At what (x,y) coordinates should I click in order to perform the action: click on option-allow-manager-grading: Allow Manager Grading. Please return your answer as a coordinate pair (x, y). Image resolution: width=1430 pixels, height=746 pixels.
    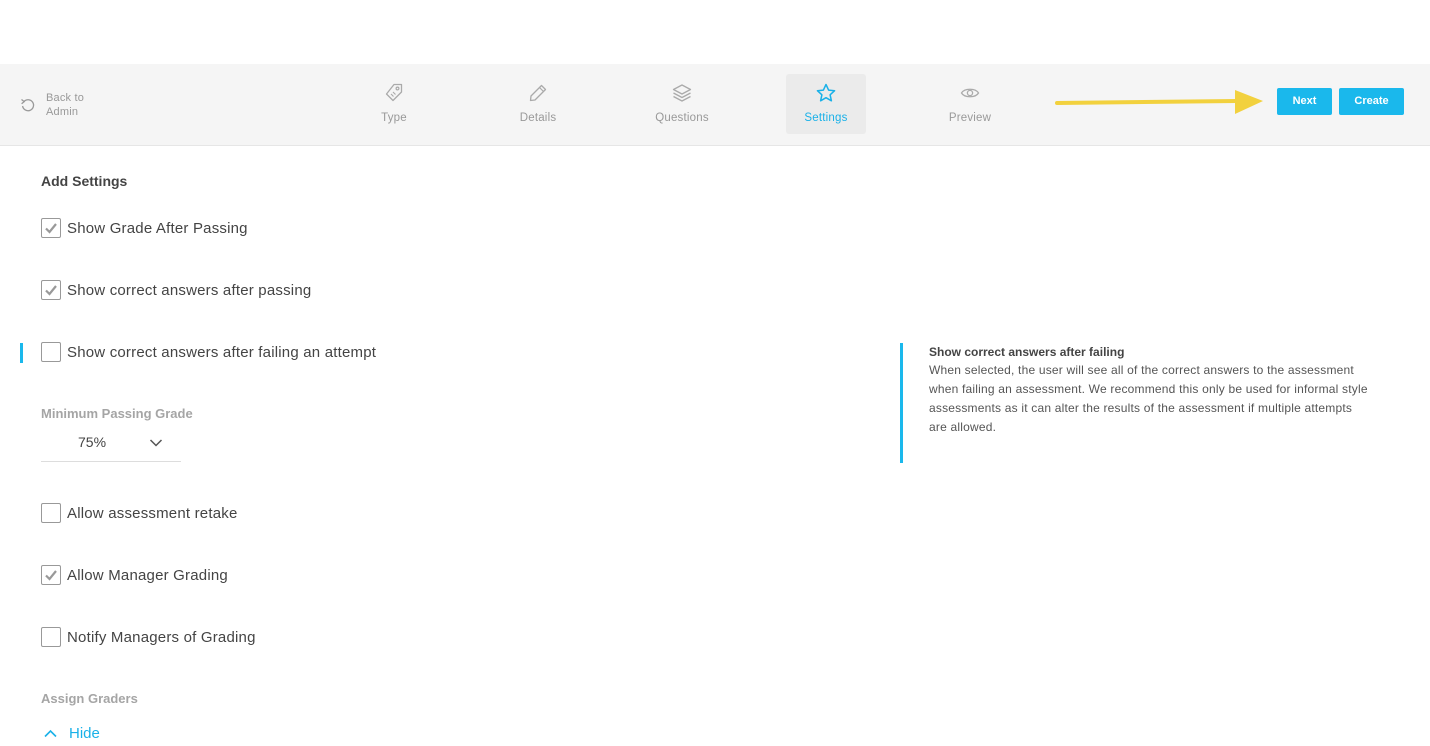
    Looking at the image, I should click on (134, 575).